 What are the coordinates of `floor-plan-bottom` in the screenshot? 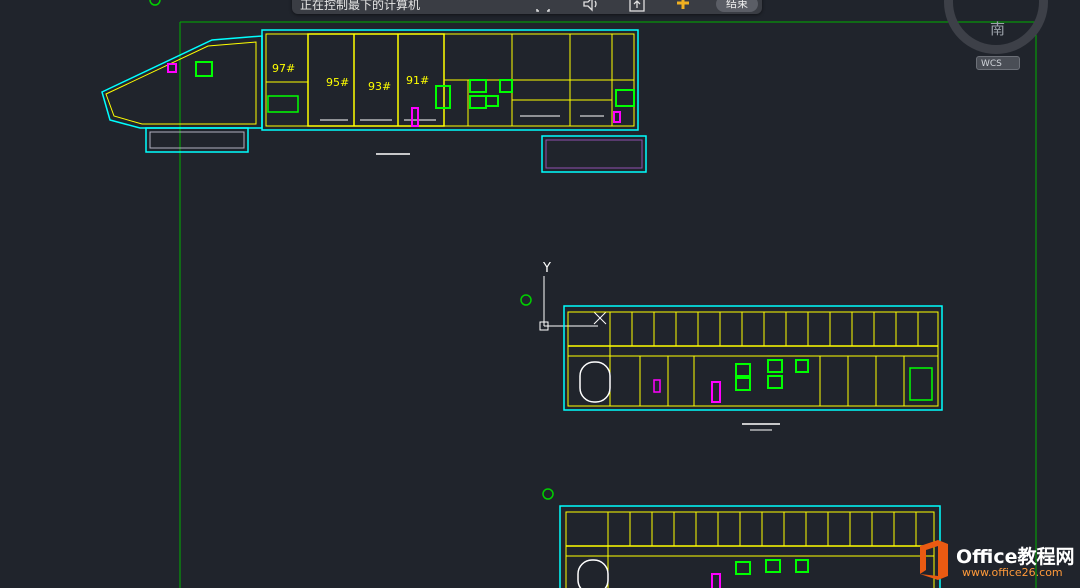 It's located at (741, 538).